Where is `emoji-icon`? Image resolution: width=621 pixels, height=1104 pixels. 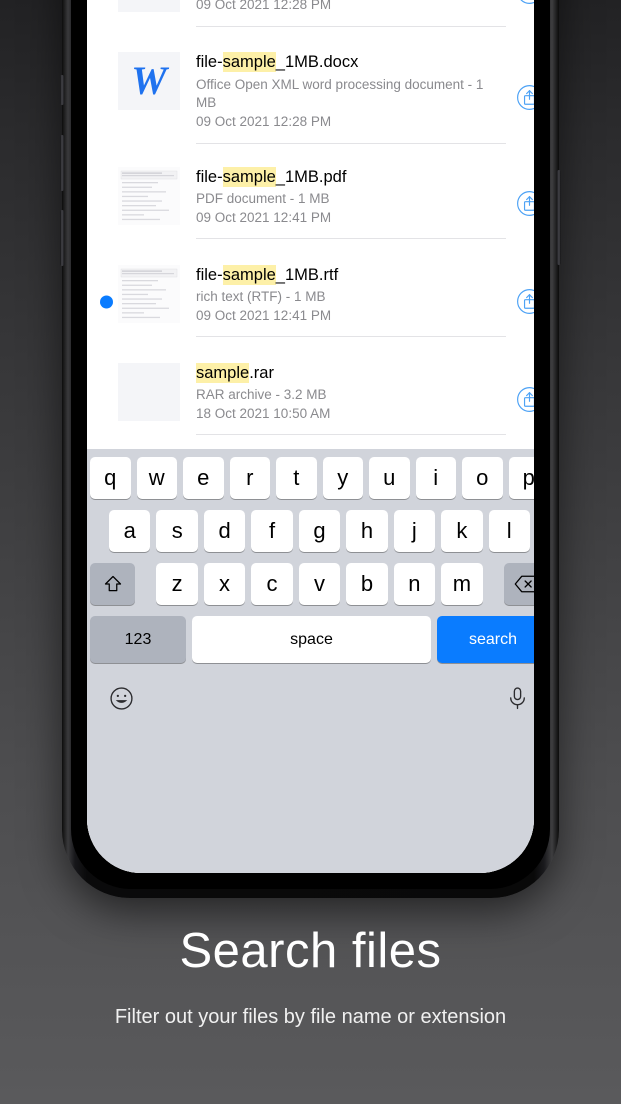 emoji-icon is located at coordinates (121, 698).